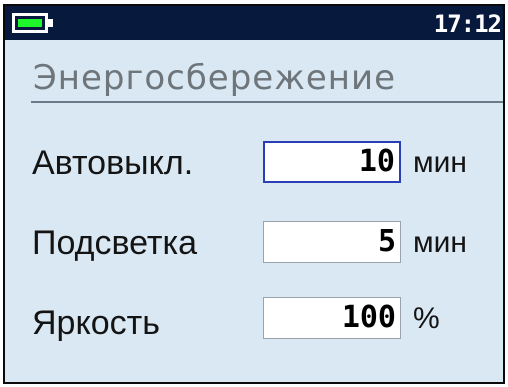 Image resolution: width=508 pixels, height=387 pixels. Describe the element at coordinates (96, 323) in the screenshot. I see `brightness-label: Яркость` at that location.